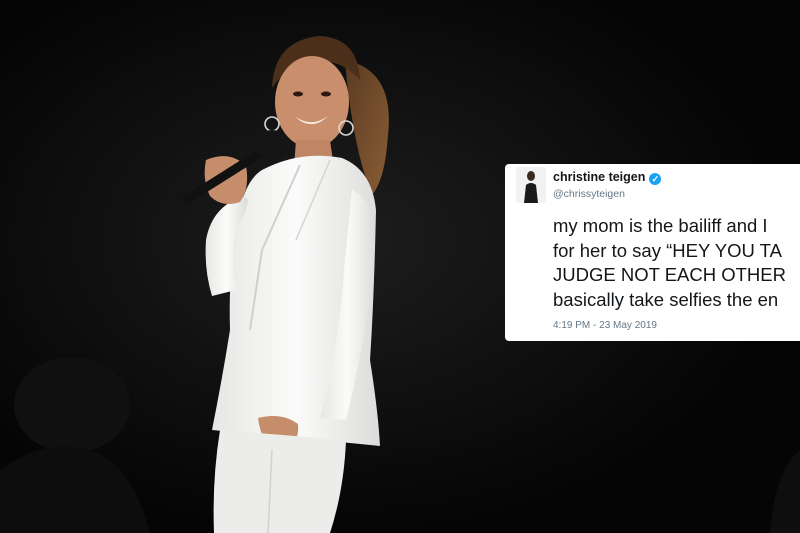 The image size is (800, 533). What do you see at coordinates (531, 185) in the screenshot?
I see `profile-avatar` at bounding box center [531, 185].